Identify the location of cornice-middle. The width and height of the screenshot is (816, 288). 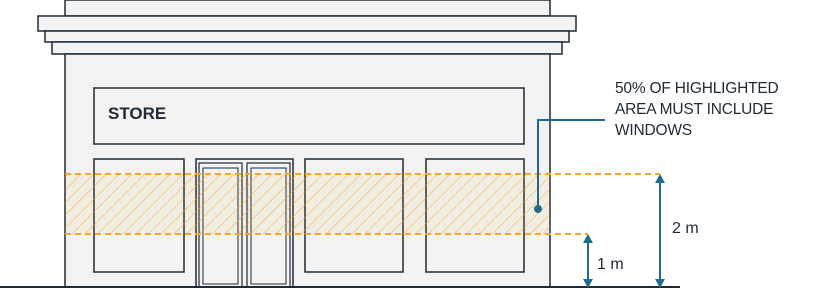
(307, 36).